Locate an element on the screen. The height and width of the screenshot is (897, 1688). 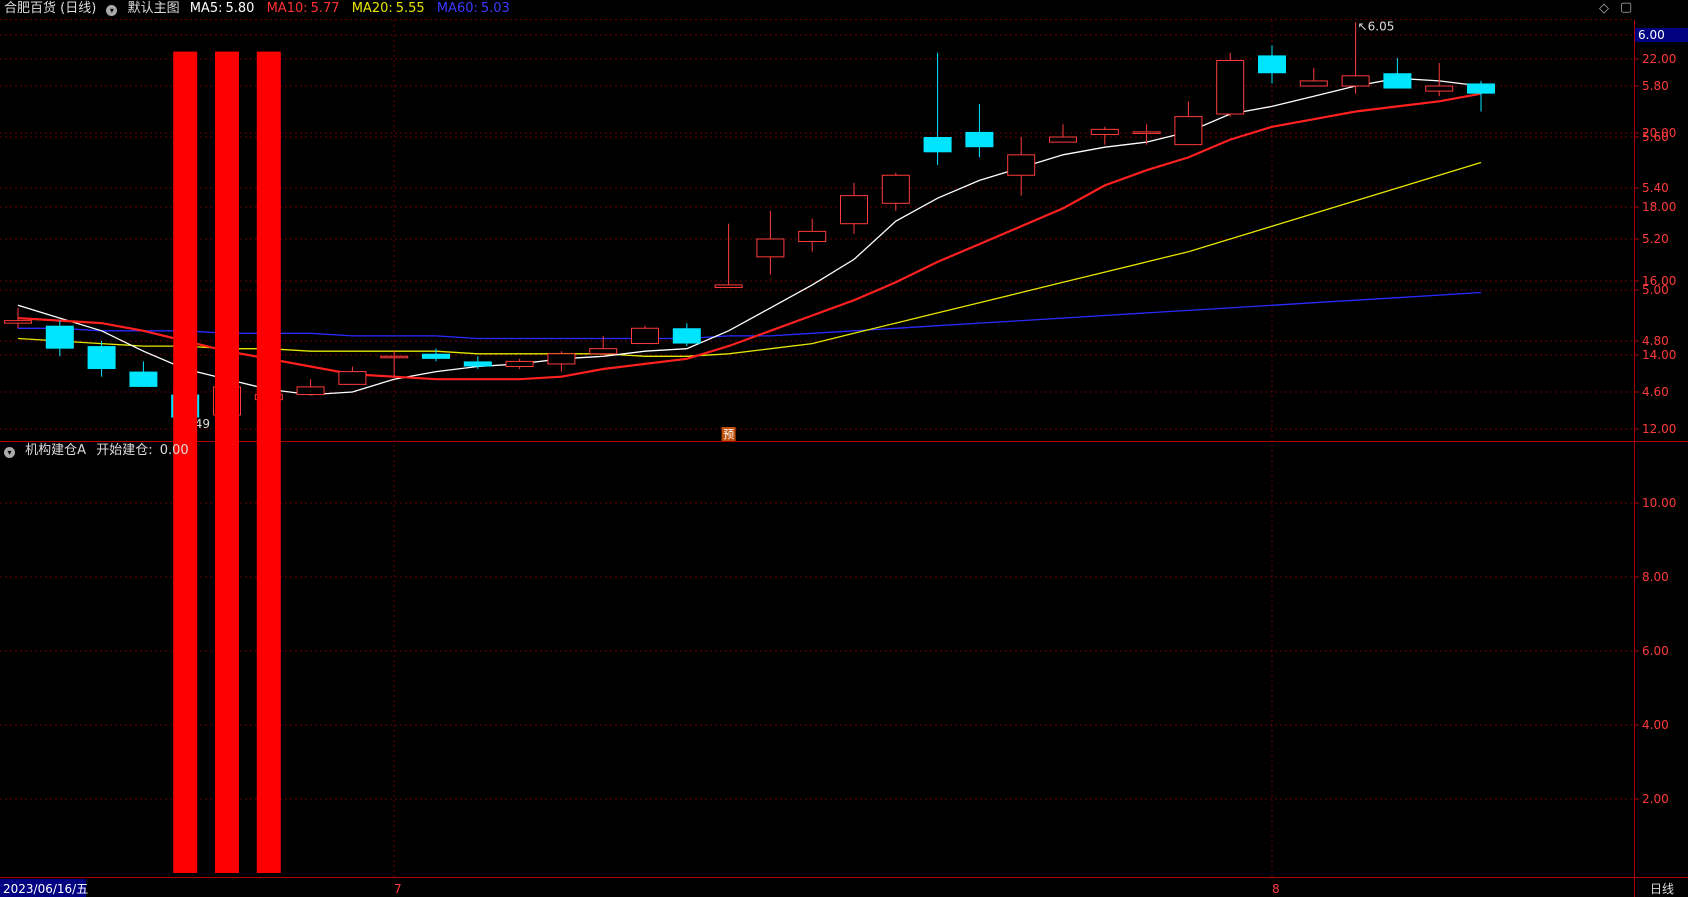
window-icon: ▢ is located at coordinates (1626, 7).